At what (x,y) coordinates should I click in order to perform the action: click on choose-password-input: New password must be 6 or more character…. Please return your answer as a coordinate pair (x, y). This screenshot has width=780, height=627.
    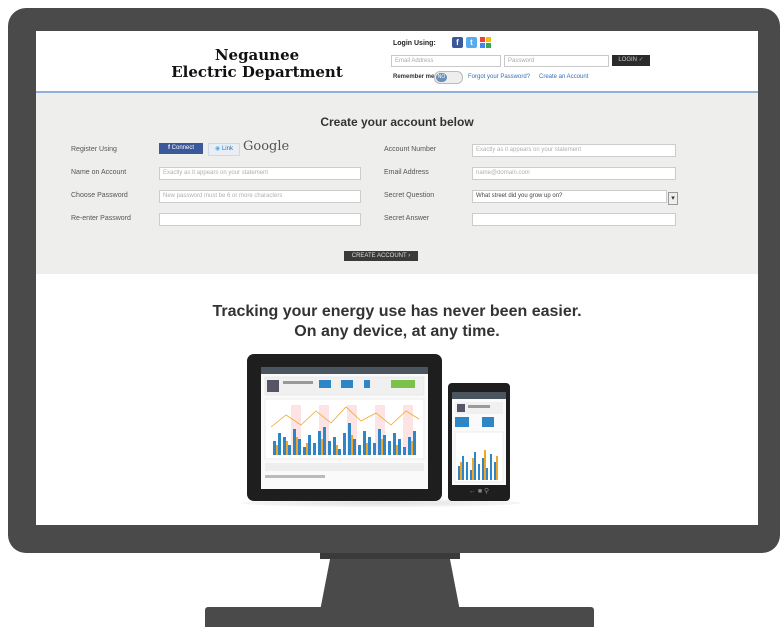
    Looking at the image, I should click on (260, 196).